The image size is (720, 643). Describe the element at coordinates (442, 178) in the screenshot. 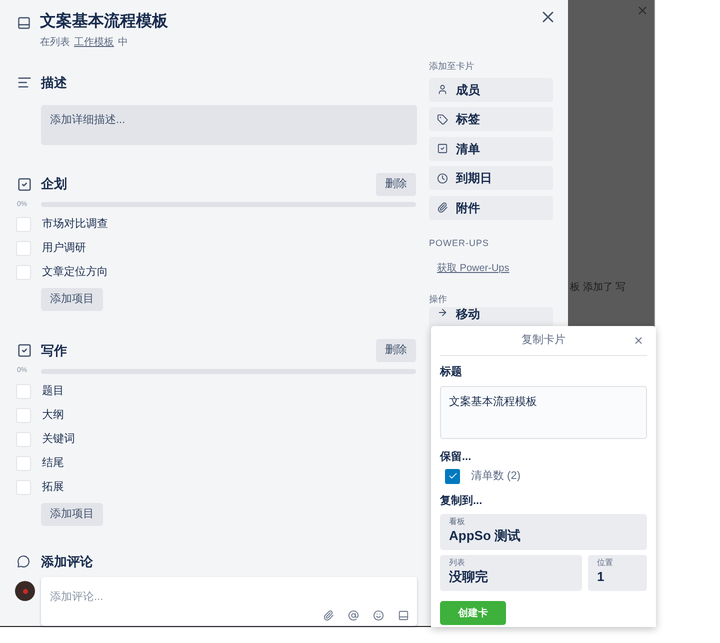

I see `clock-icon` at that location.